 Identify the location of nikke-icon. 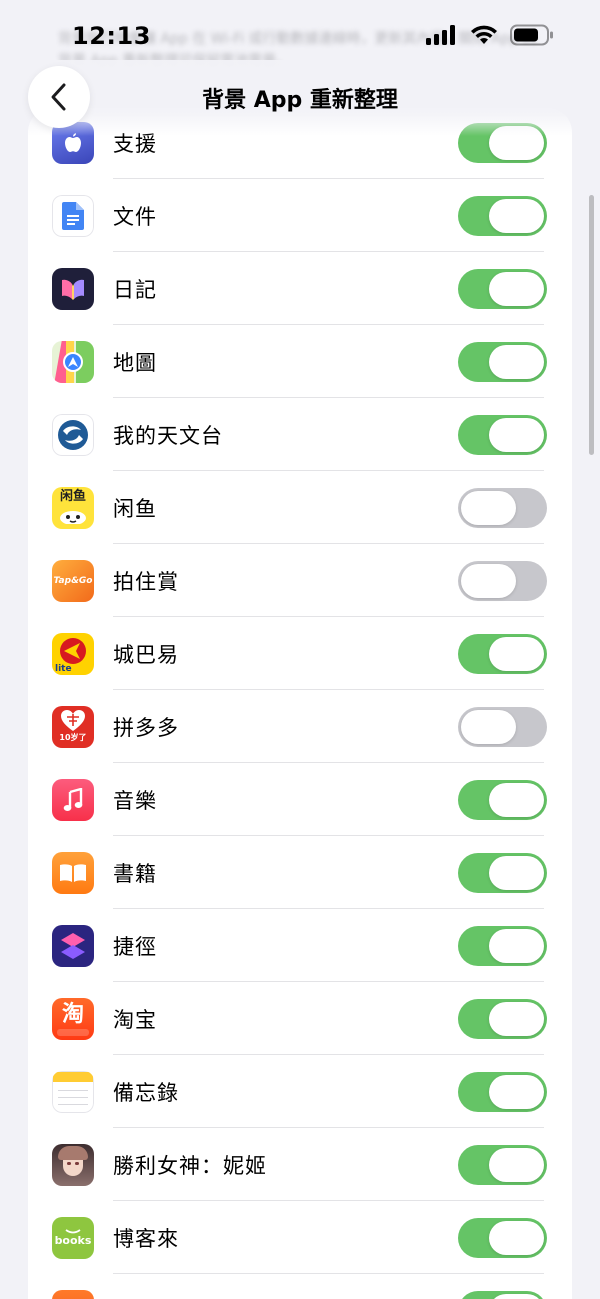
(73, 1165).